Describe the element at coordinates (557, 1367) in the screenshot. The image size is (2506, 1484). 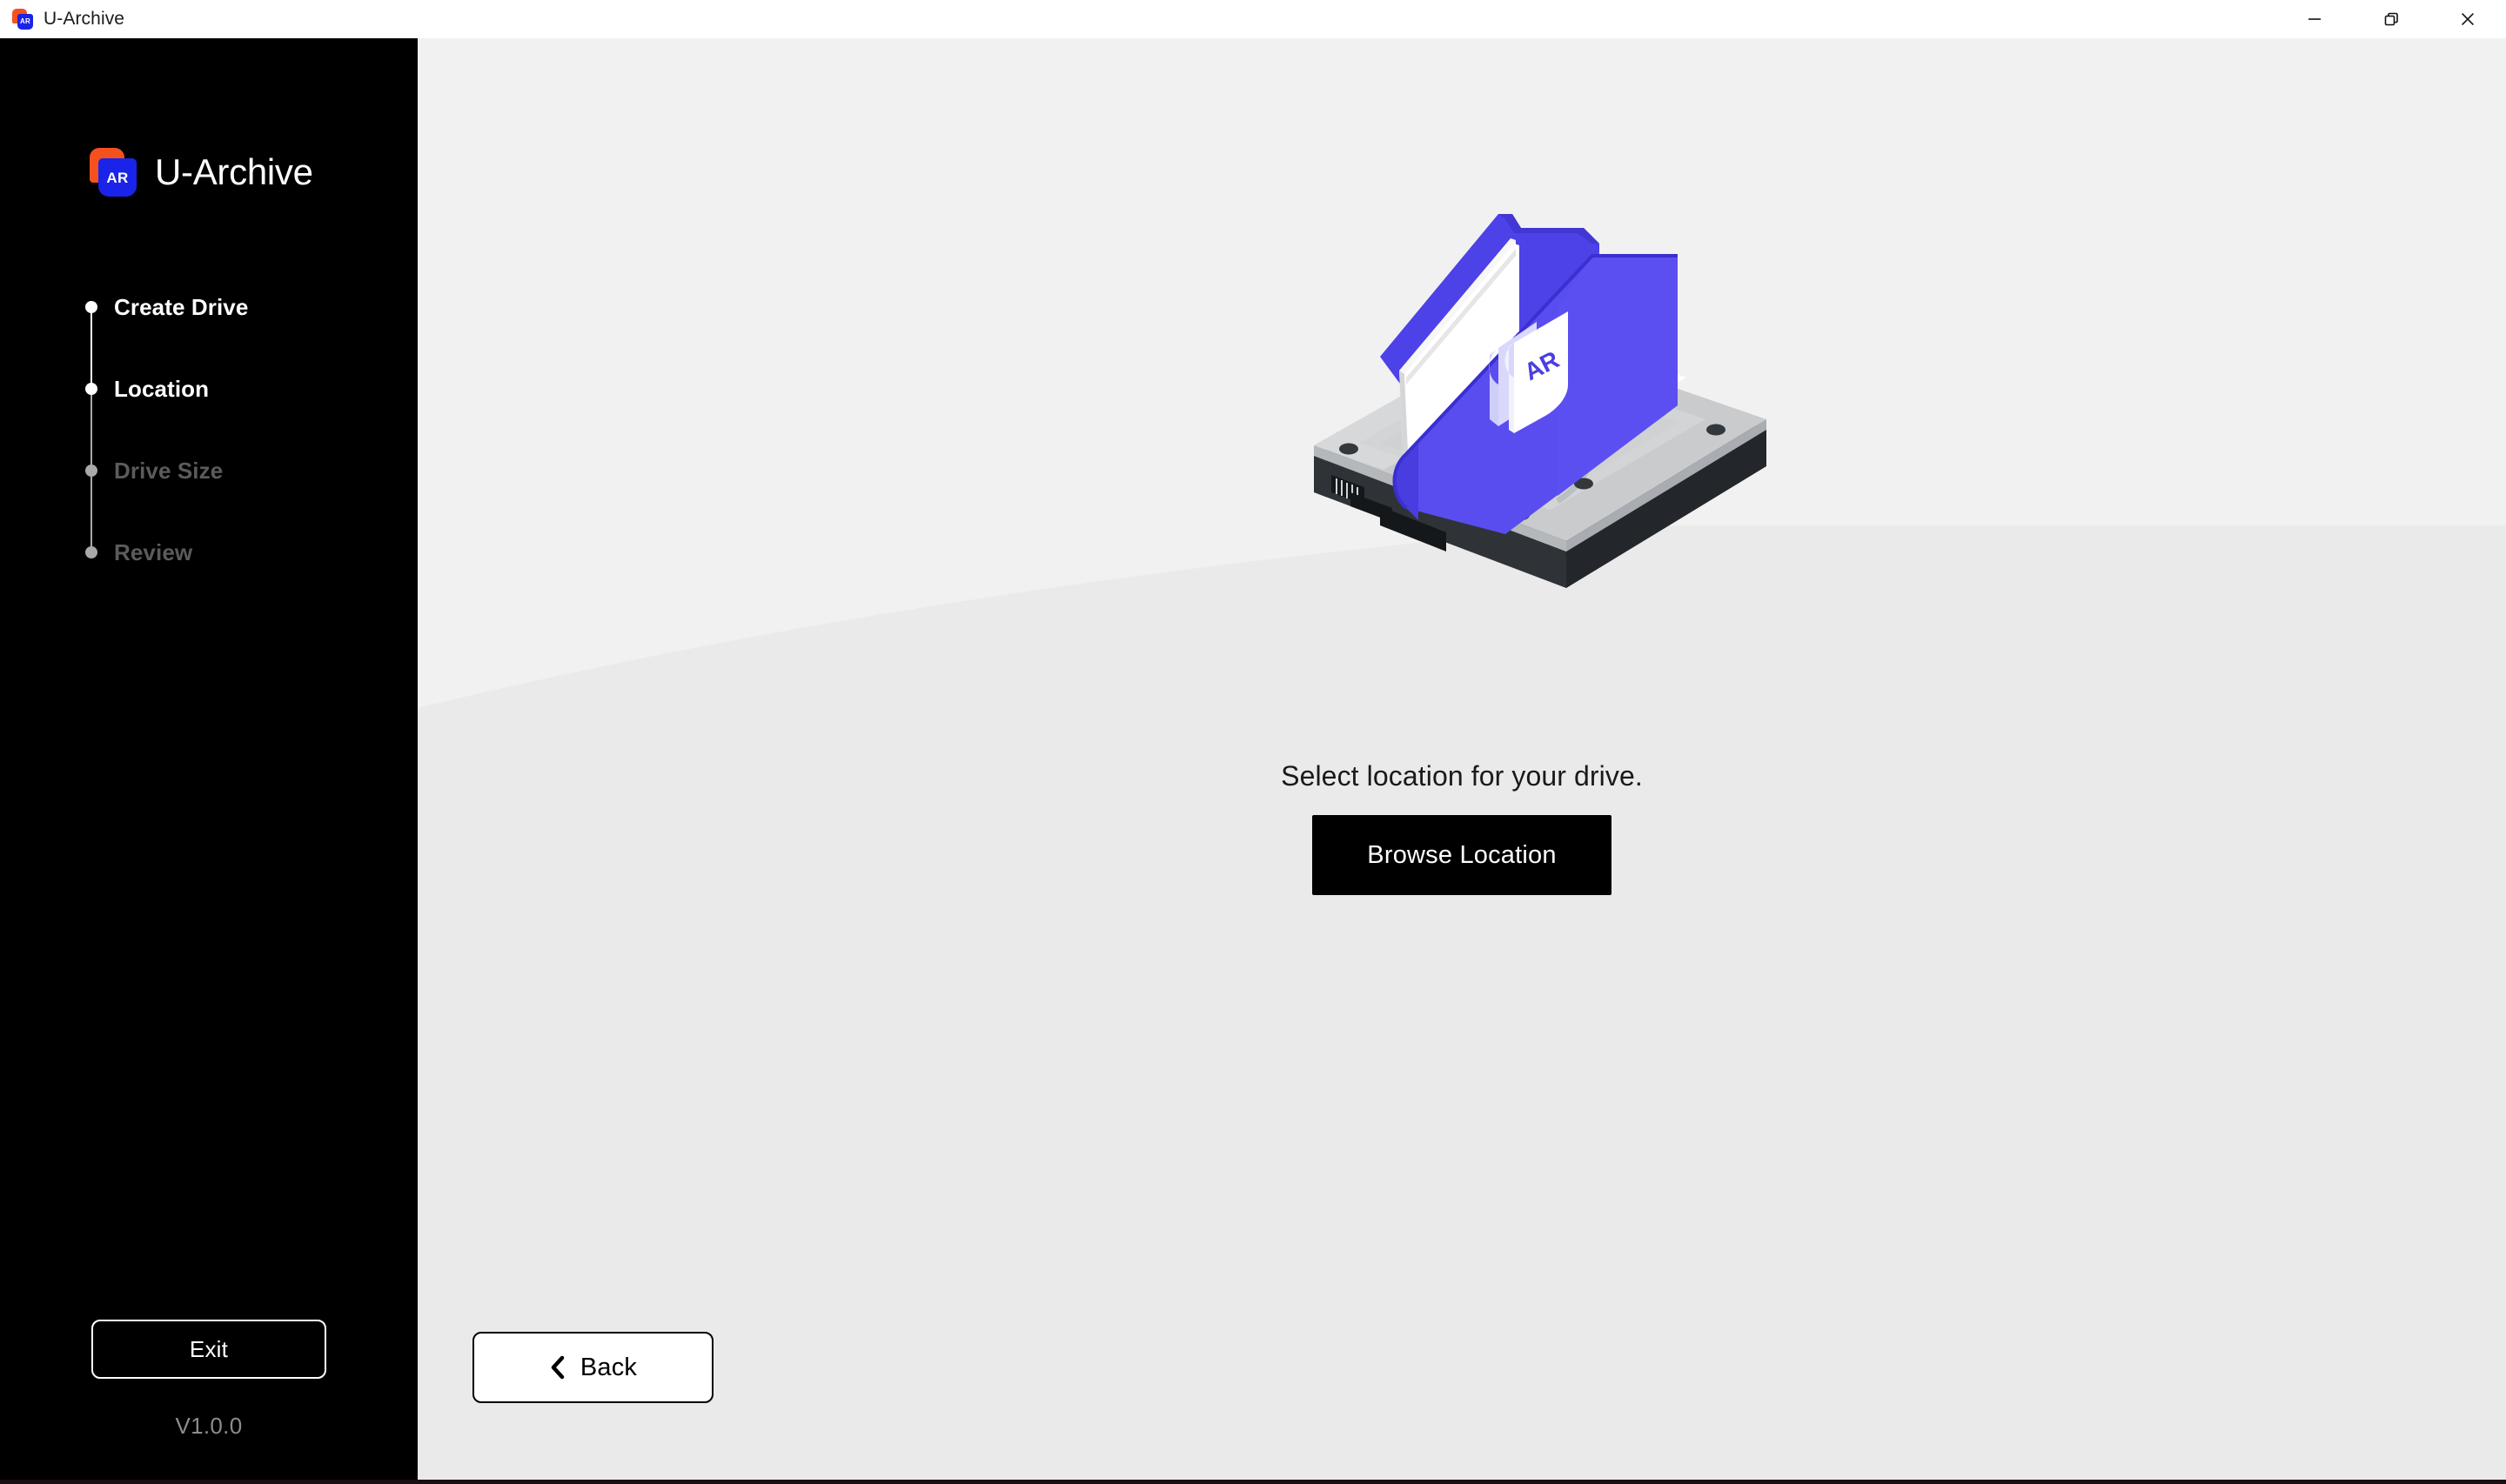
I see `chevron-left-icon` at that location.